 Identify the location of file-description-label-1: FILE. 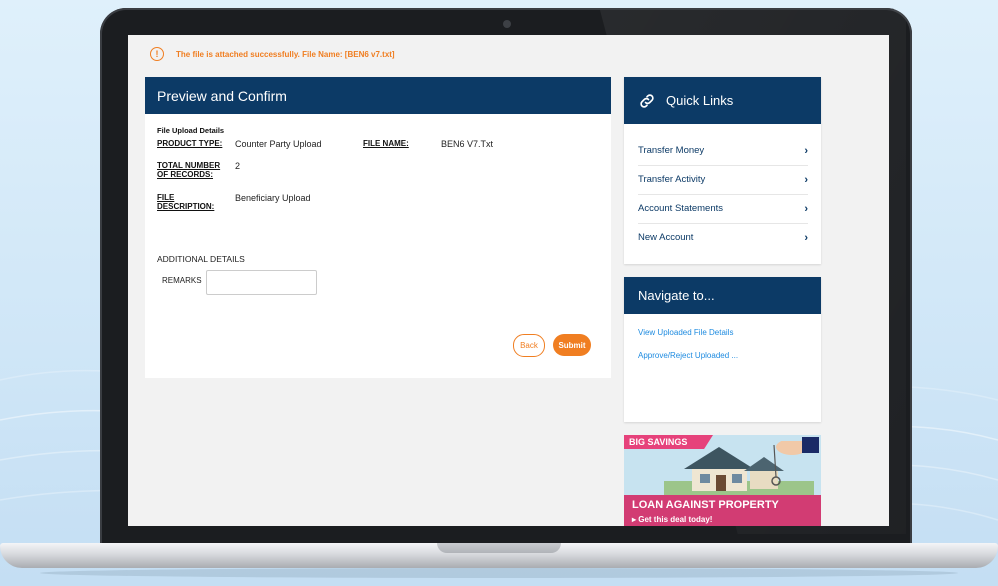
(166, 197).